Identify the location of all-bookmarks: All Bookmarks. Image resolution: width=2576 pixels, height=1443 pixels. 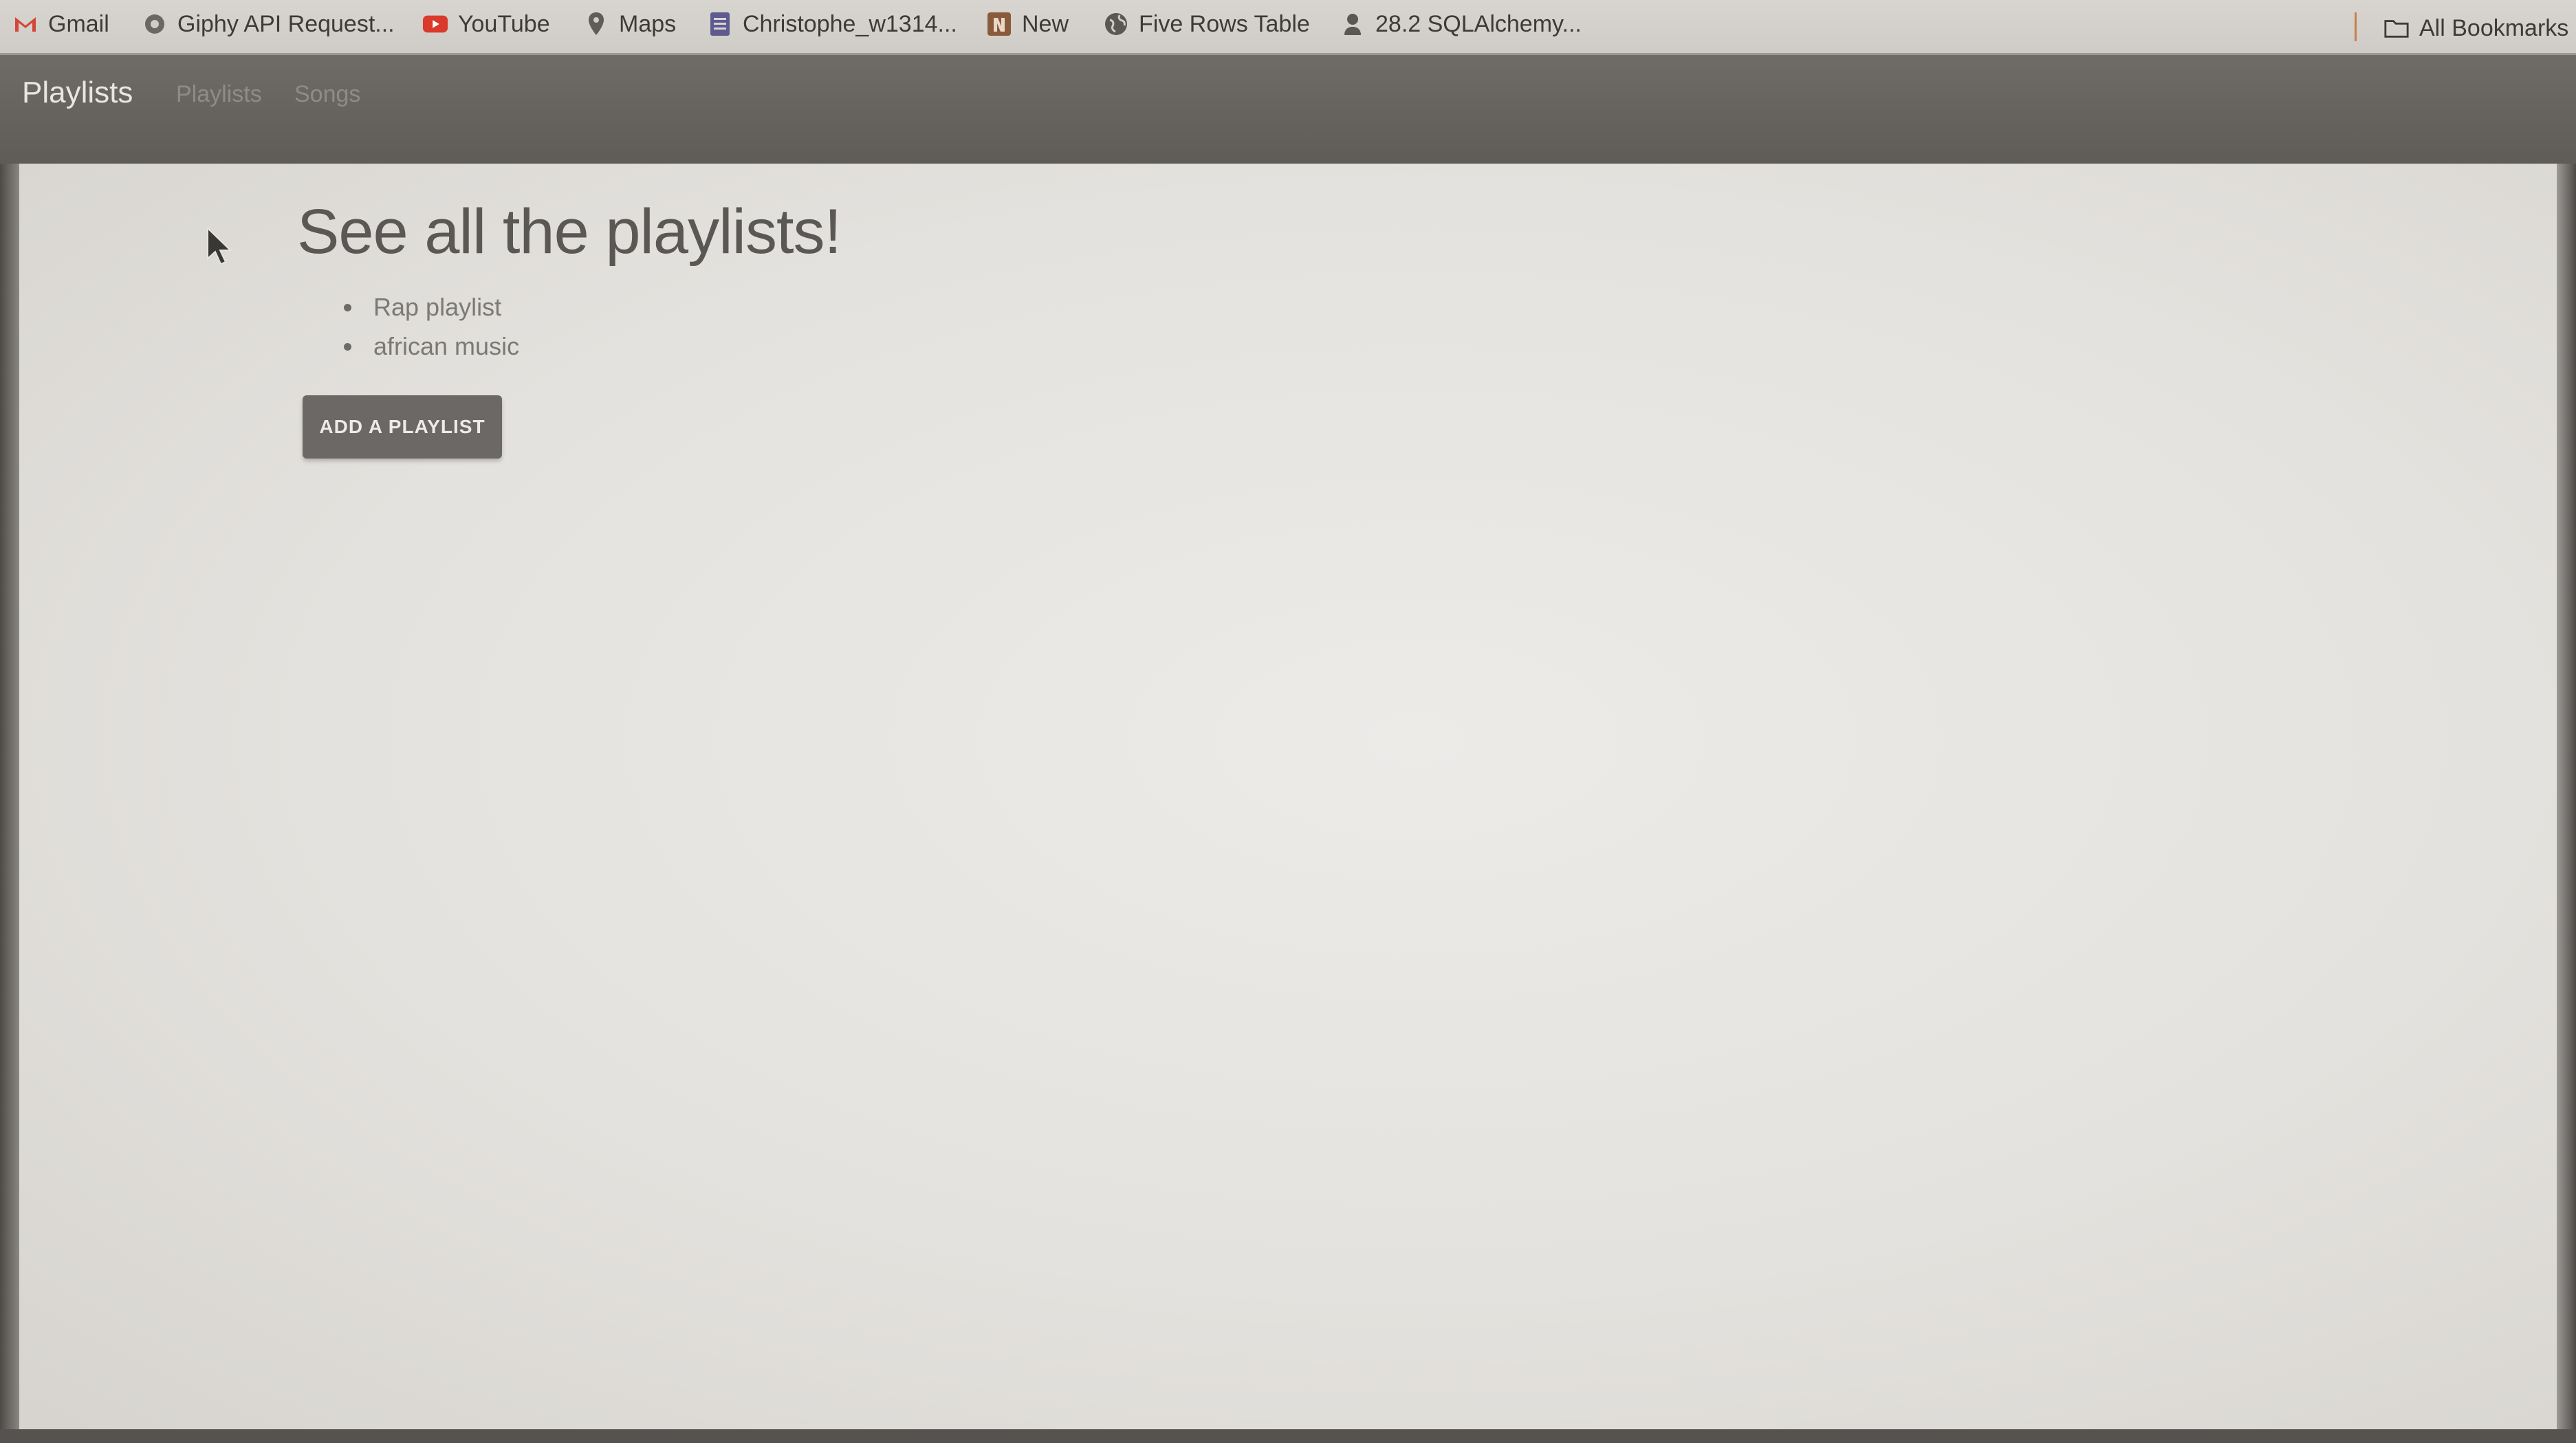
(2475, 28).